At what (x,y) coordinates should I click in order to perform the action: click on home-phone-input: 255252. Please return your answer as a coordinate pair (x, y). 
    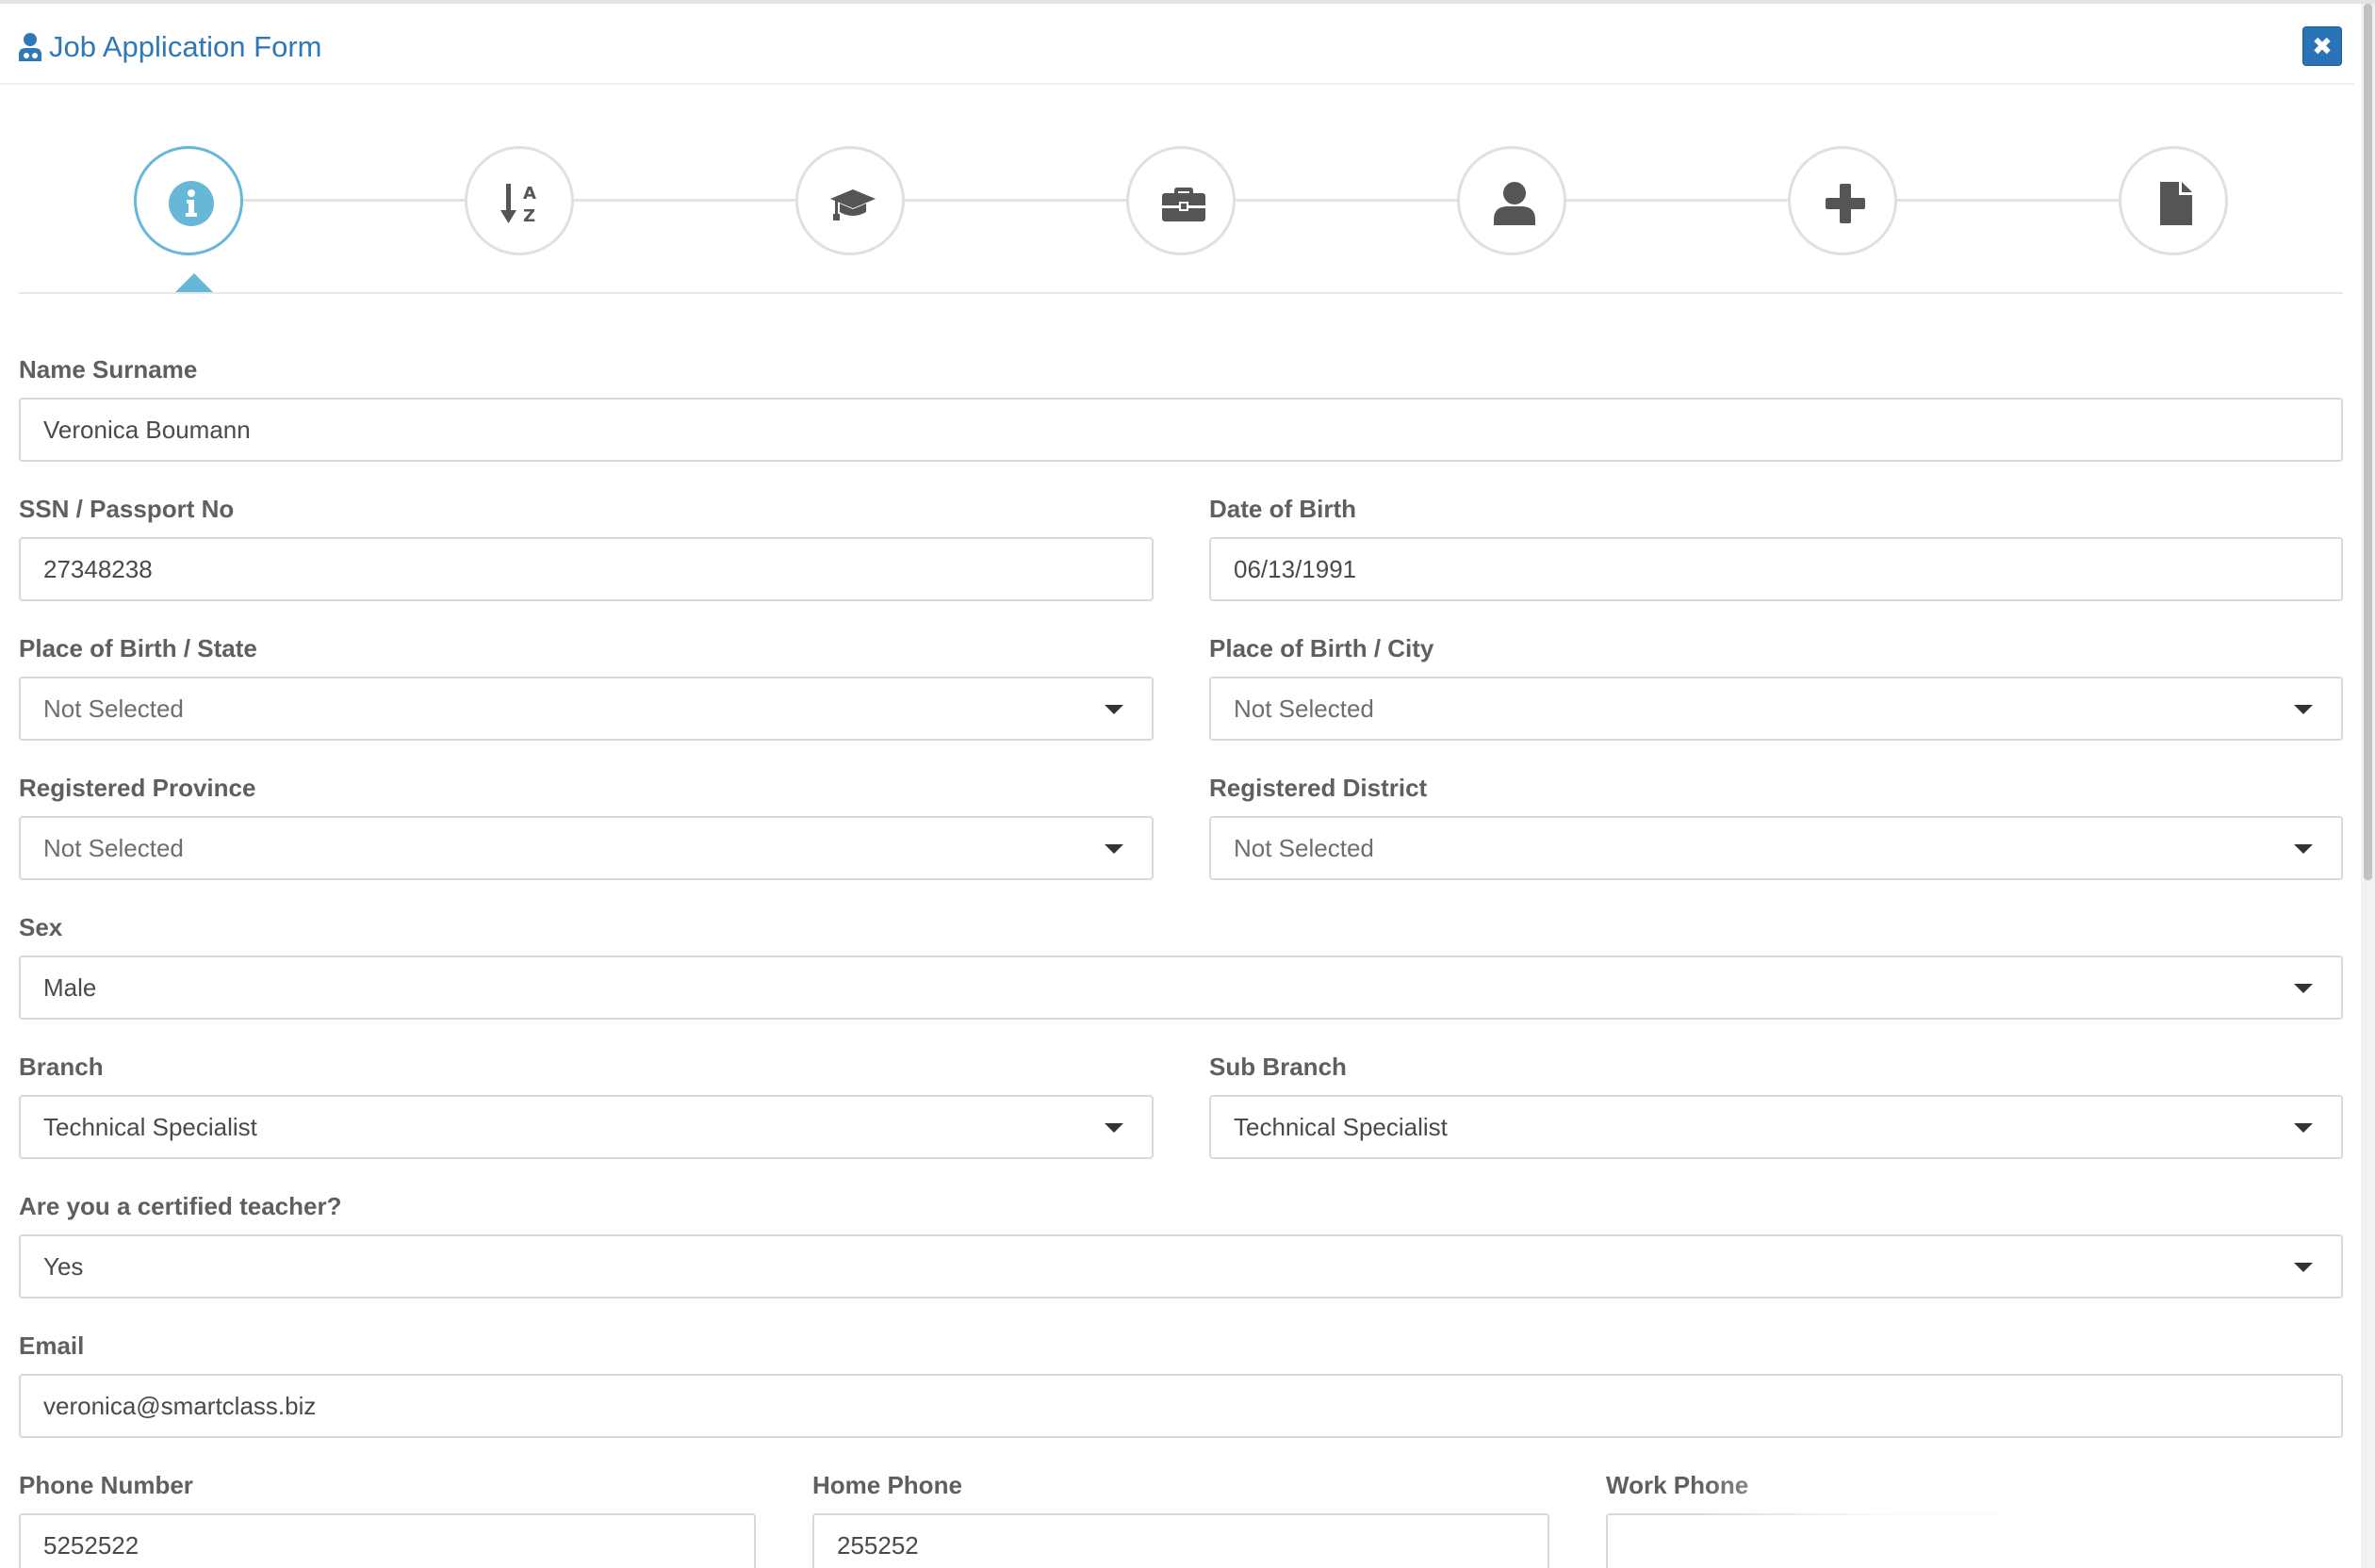
    Looking at the image, I should click on (1180, 1540).